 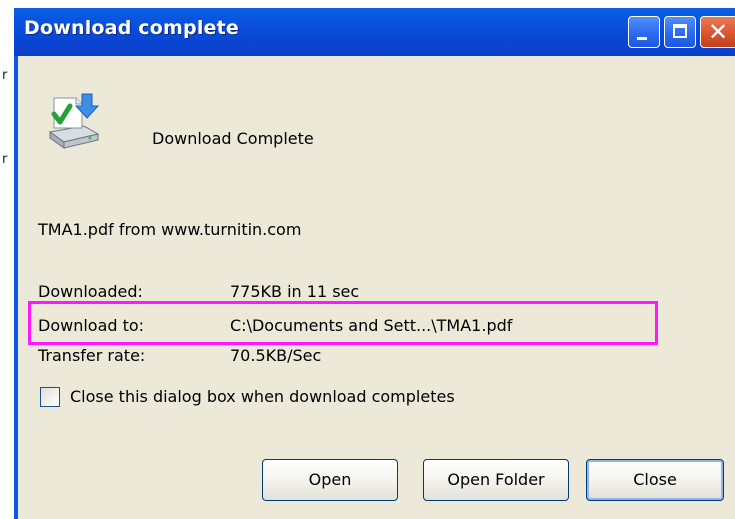 I want to click on open-button: Open, so click(x=330, y=480).